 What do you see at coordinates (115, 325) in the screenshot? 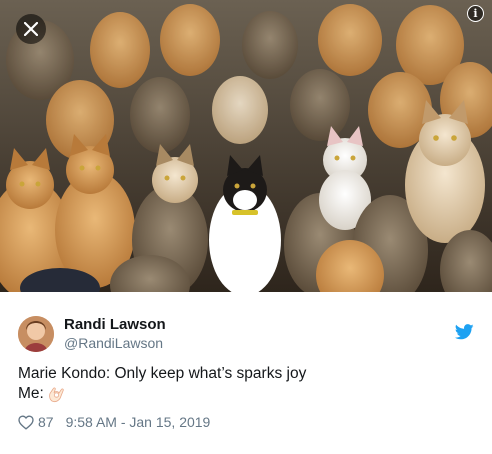
I see `display-name: Randi Lawson` at bounding box center [115, 325].